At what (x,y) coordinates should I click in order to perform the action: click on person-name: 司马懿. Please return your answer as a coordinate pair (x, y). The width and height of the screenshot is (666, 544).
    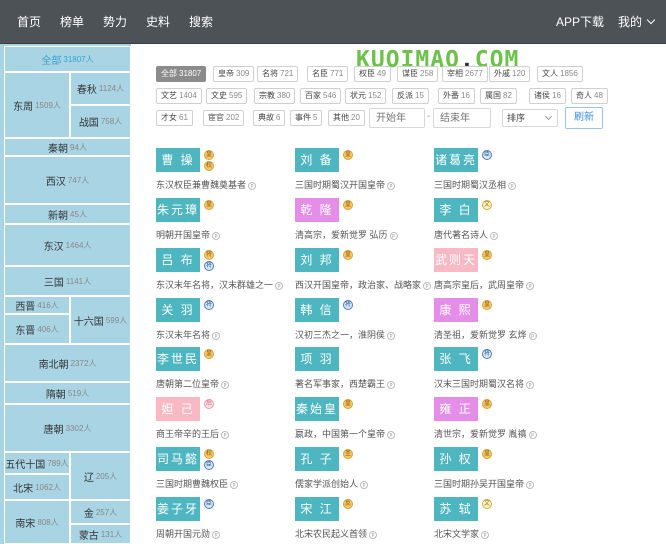
    Looking at the image, I should click on (178, 459).